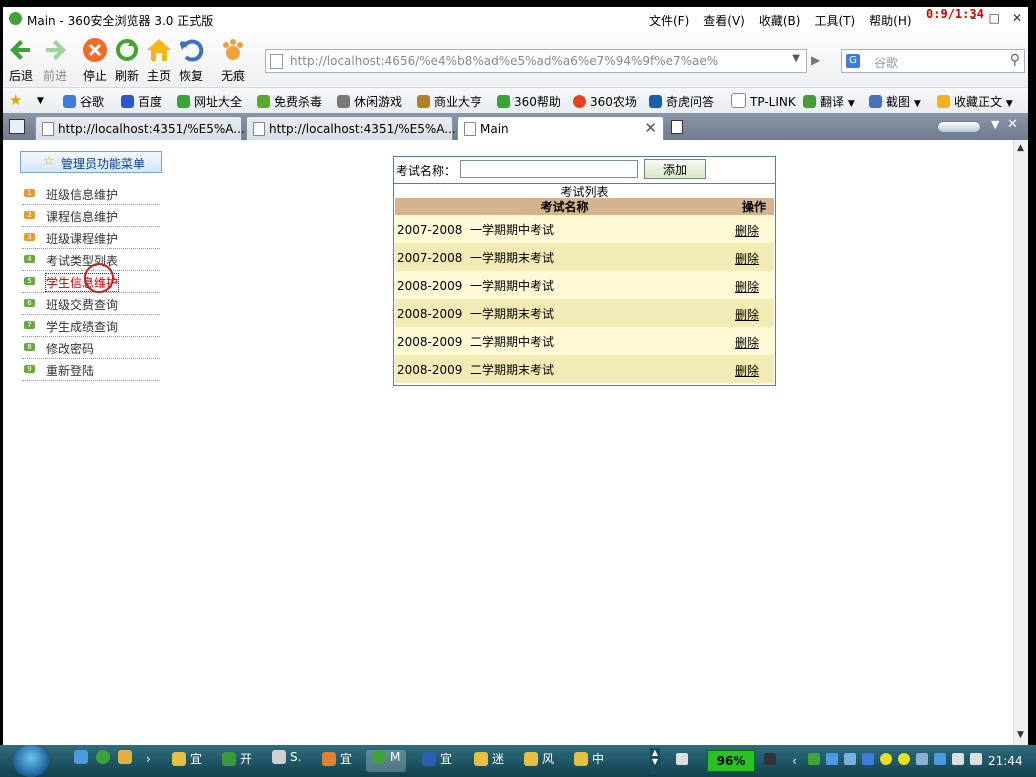 The height and width of the screenshot is (777, 1036). I want to click on quicklaunch-360-icon, so click(105, 761).